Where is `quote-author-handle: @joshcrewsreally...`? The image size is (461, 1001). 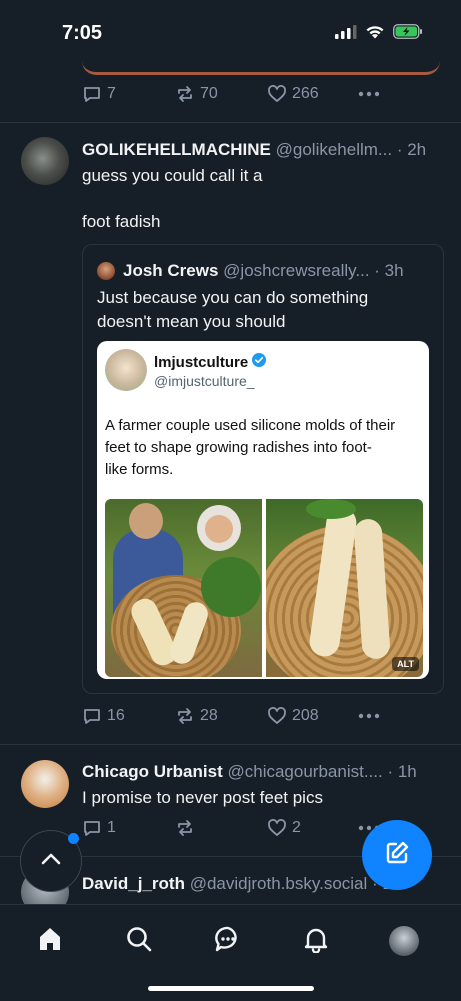 quote-author-handle: @joshcrewsreally... is located at coordinates (296, 270).